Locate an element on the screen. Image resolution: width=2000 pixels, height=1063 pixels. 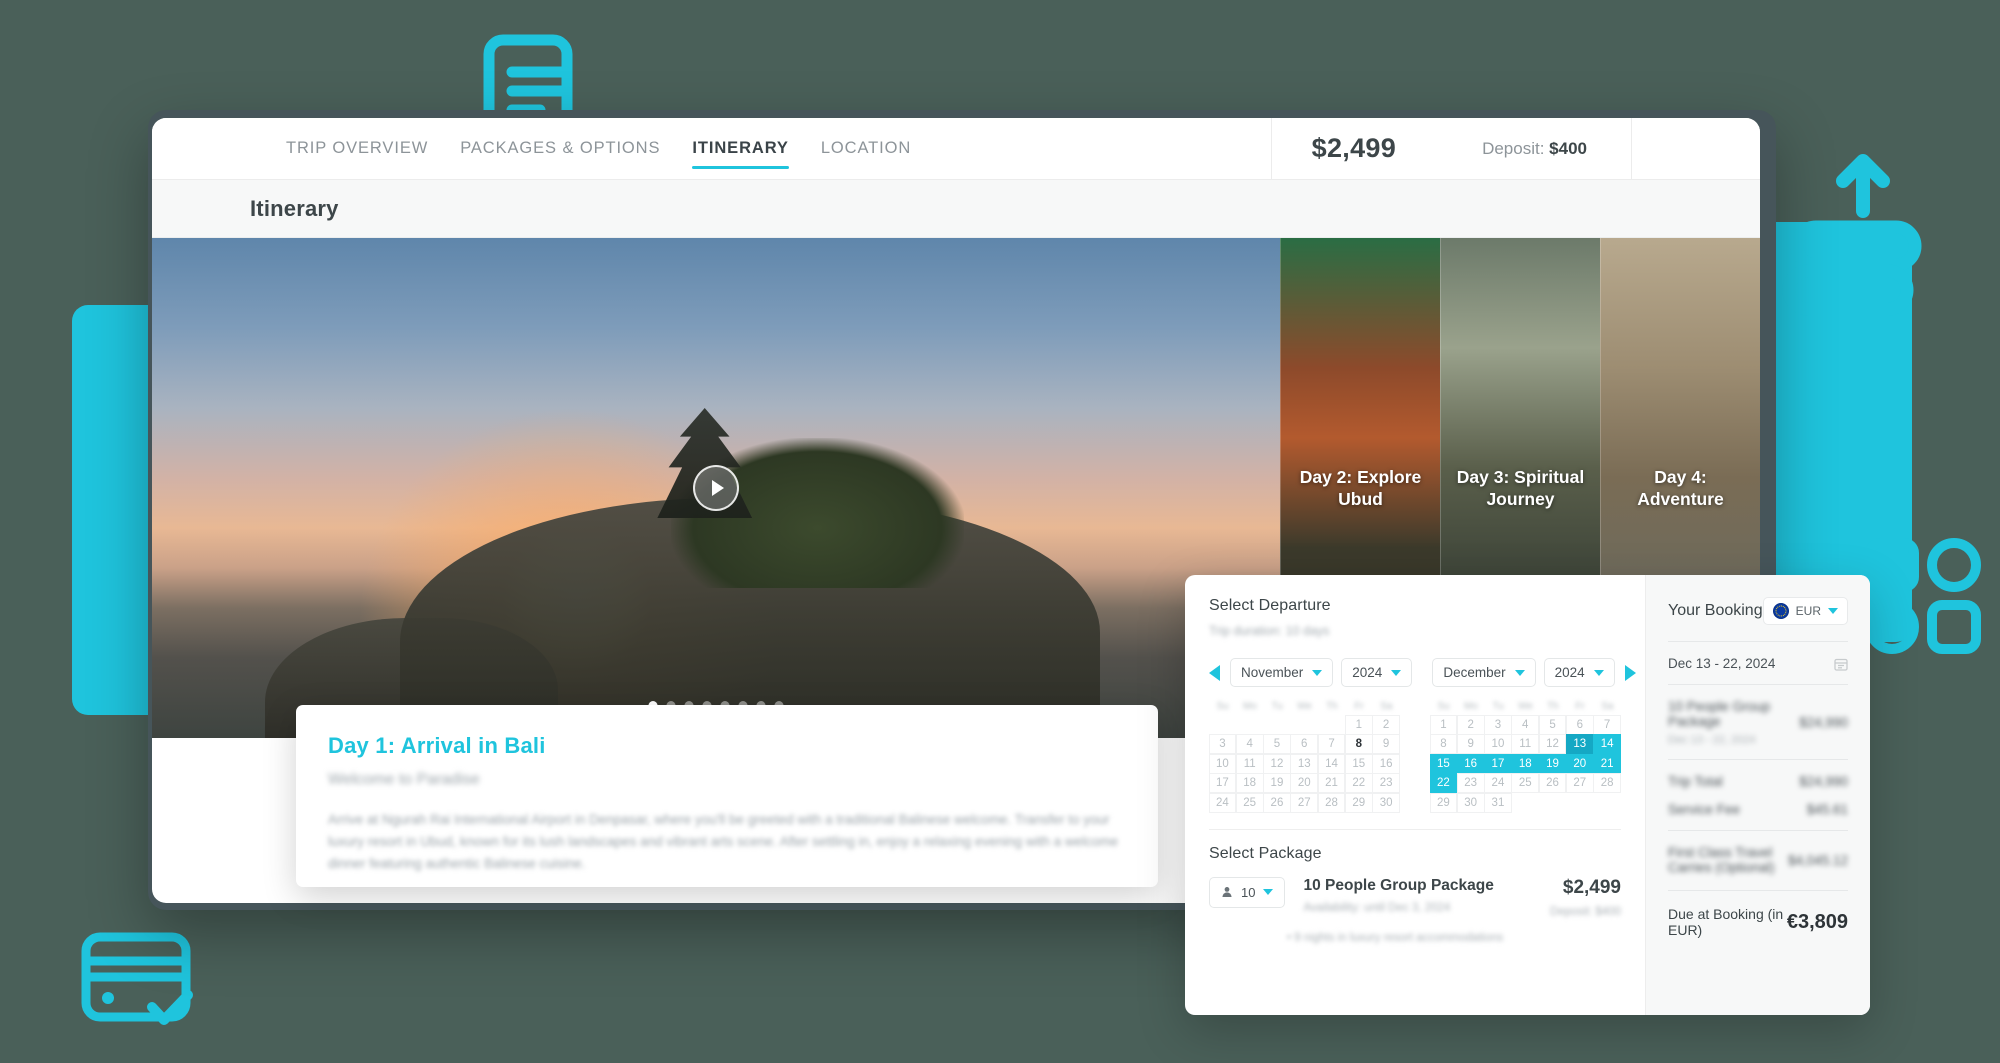
next-month-button is located at coordinates (1630, 672).